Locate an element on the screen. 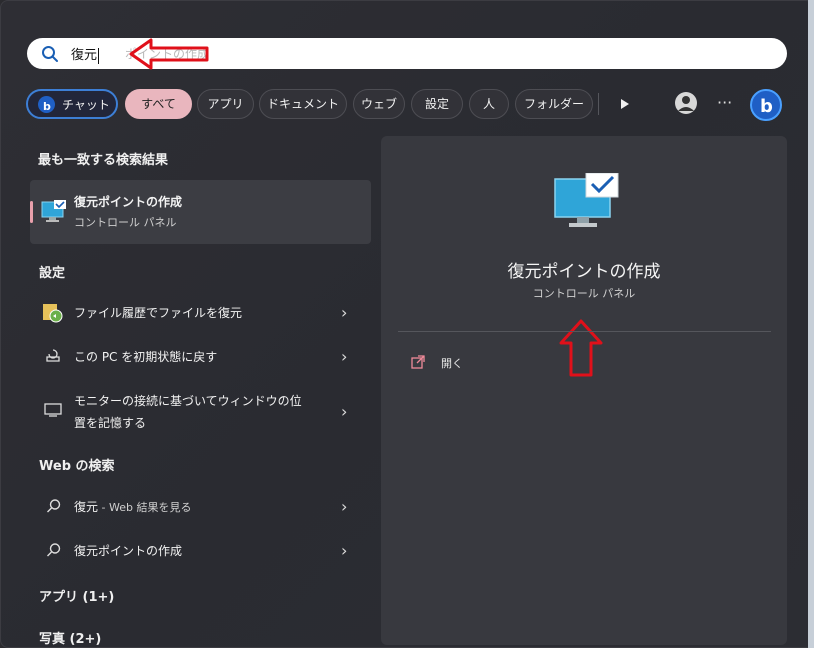 This screenshot has height=648, width=814. chip-settings: 設定 is located at coordinates (437, 104).